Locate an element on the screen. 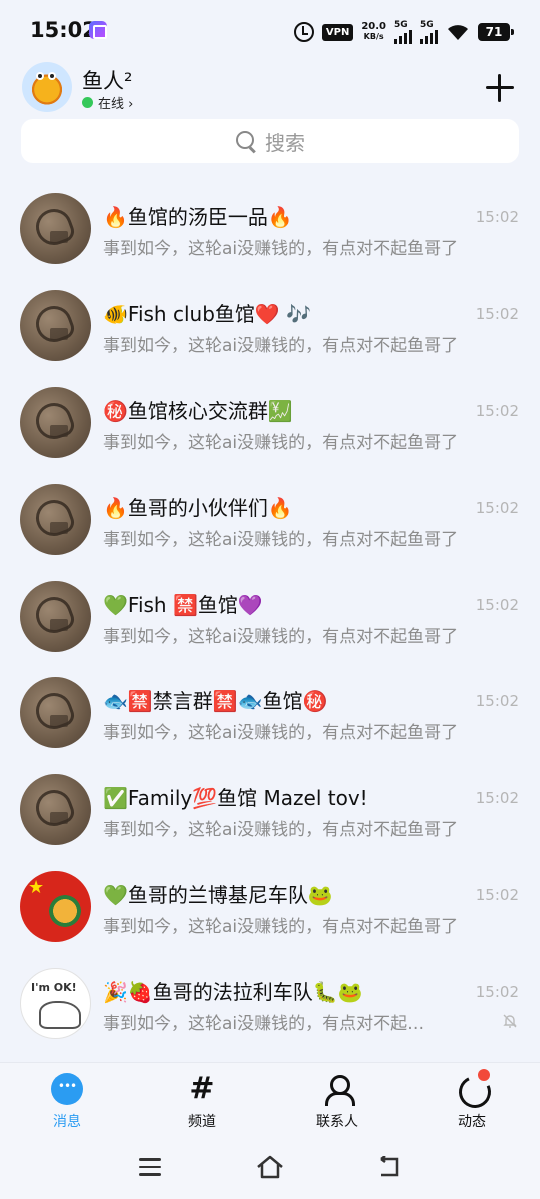  status-indicators: VPN 20.0 KB/s 5G 5G 71 is located at coordinates (403, 31).